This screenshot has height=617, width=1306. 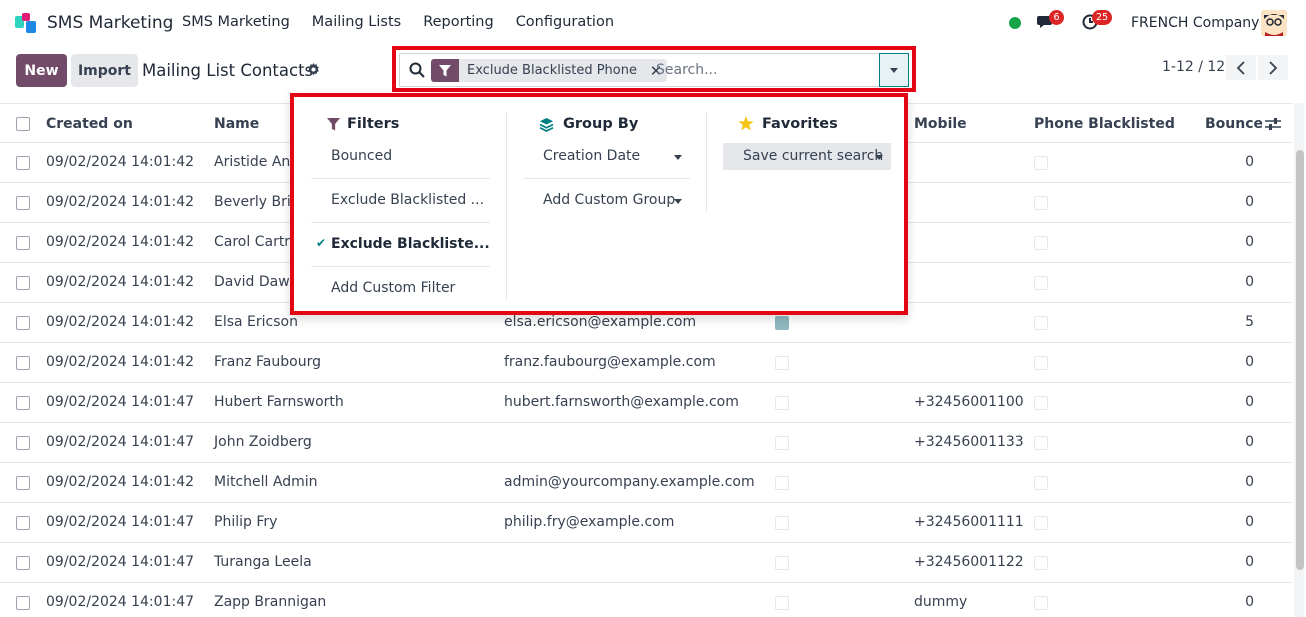 I want to click on cell-email: hubert.farnsworth@example.com, so click(x=621, y=402).